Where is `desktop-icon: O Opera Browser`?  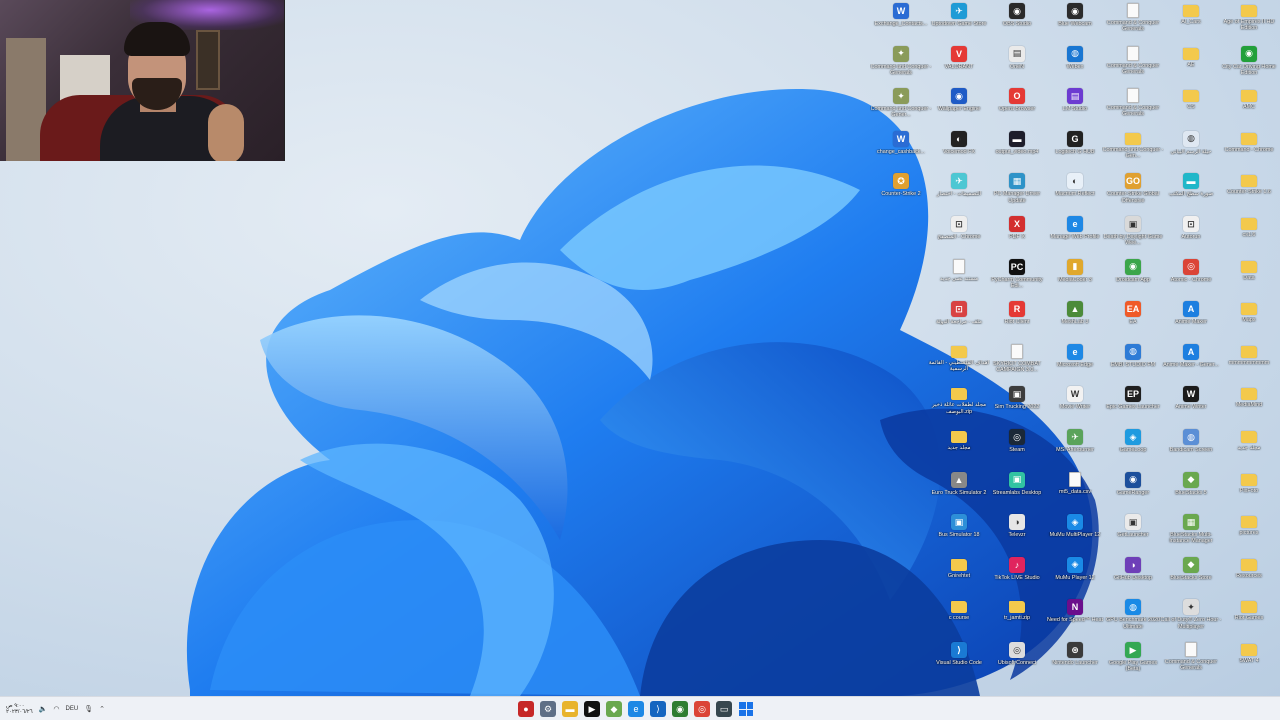 desktop-icon: O Opera Browser is located at coordinates (1017, 109).